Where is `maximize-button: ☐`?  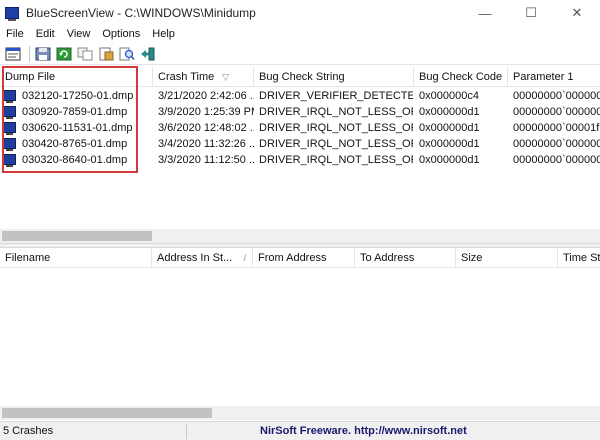
maximize-button: ☐ is located at coordinates (531, 13).